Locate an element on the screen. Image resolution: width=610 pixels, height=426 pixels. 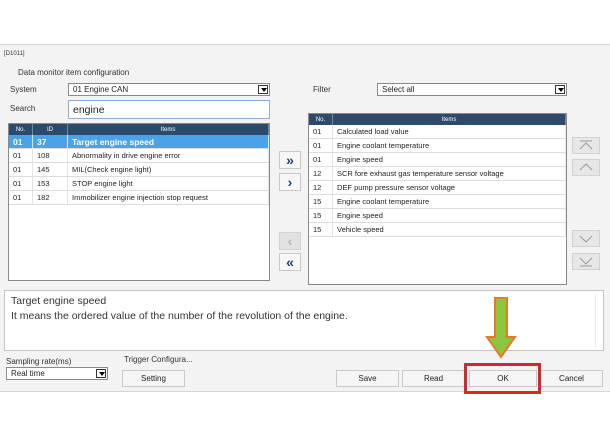
table-row: 01 153 STOP engine light is located at coordinates (139, 184).